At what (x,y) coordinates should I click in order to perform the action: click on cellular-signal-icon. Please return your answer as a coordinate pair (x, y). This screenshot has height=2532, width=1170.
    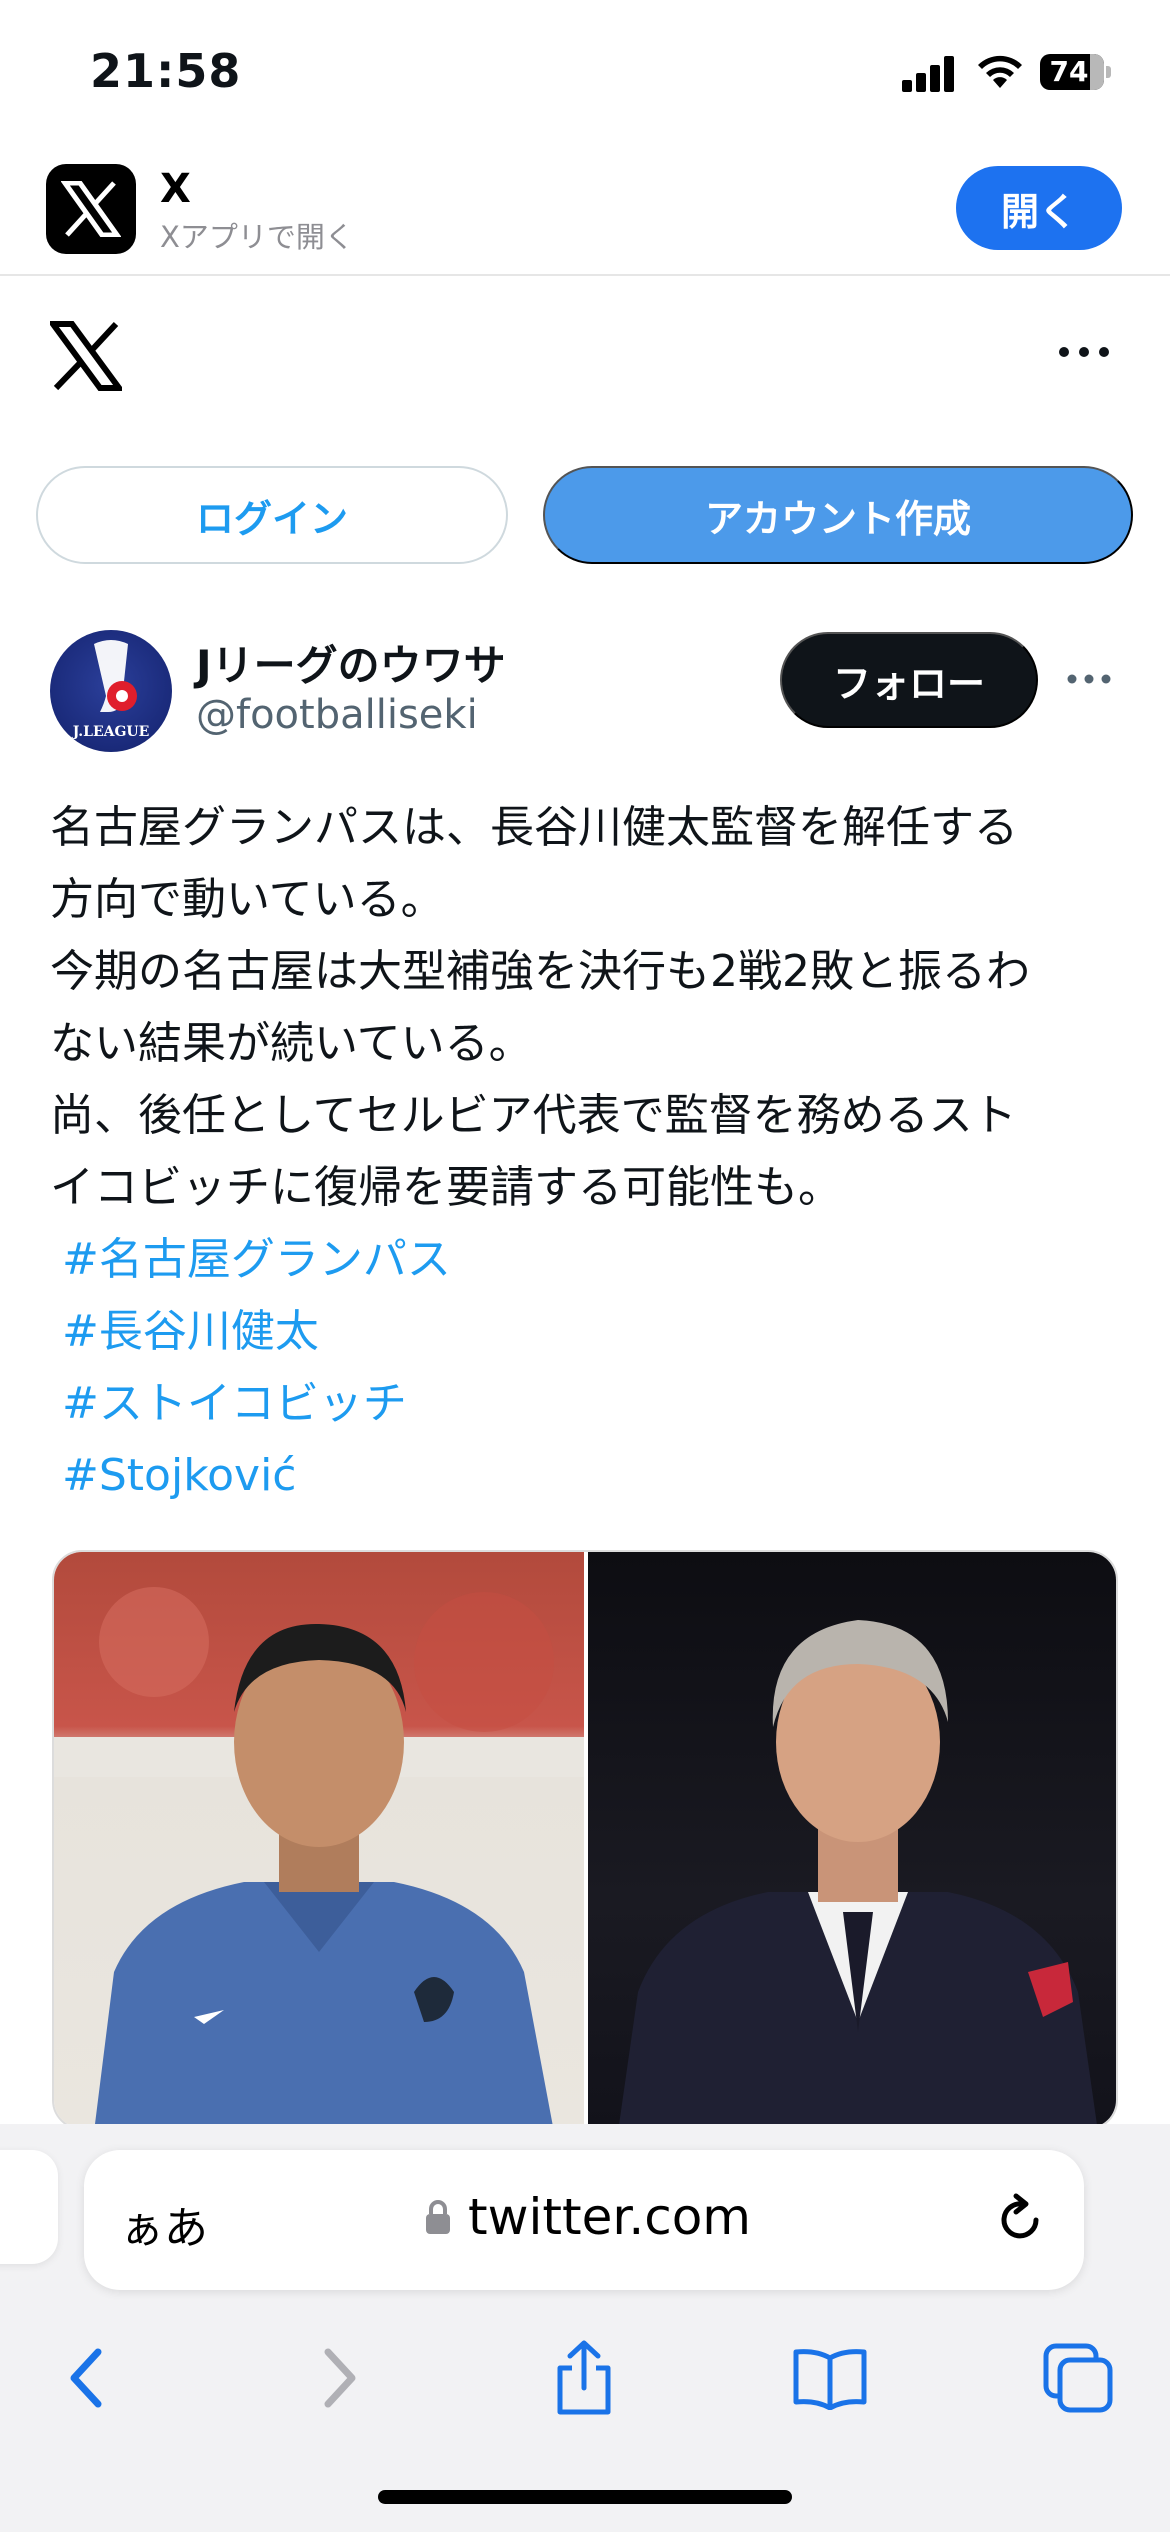
    Looking at the image, I should click on (929, 74).